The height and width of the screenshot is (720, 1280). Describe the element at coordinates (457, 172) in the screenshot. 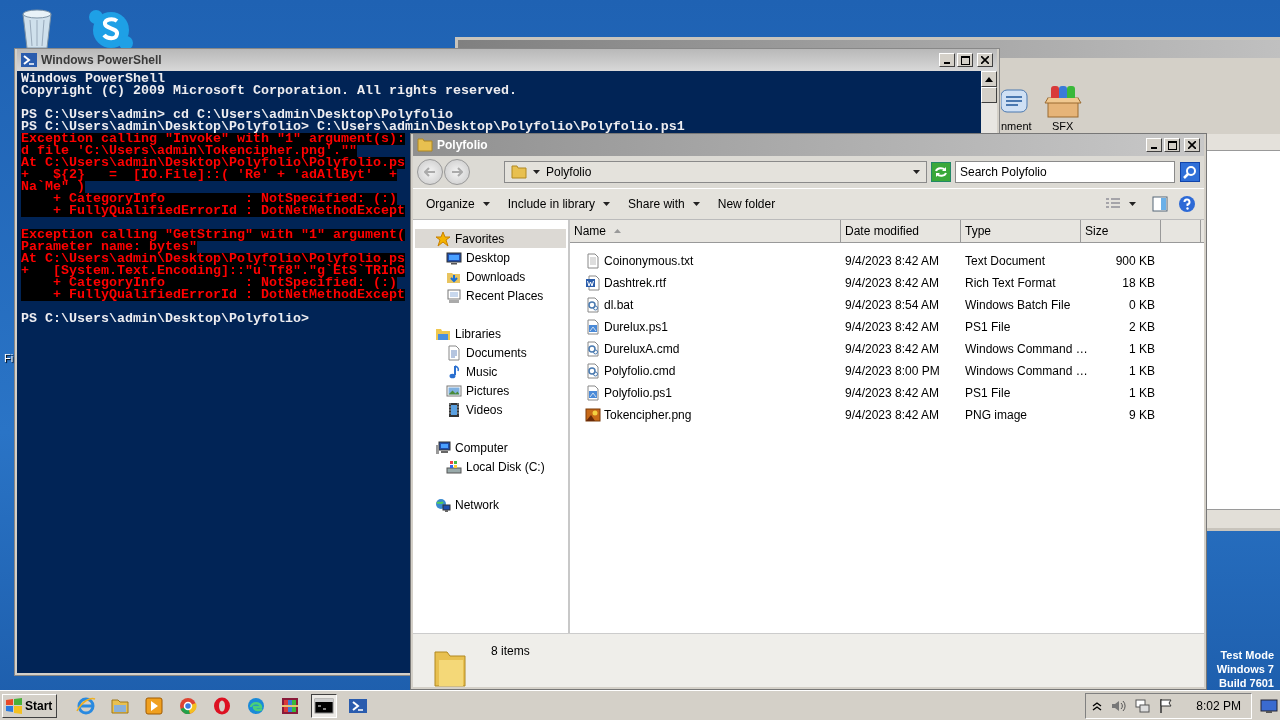

I see `right-arrow-icon` at that location.